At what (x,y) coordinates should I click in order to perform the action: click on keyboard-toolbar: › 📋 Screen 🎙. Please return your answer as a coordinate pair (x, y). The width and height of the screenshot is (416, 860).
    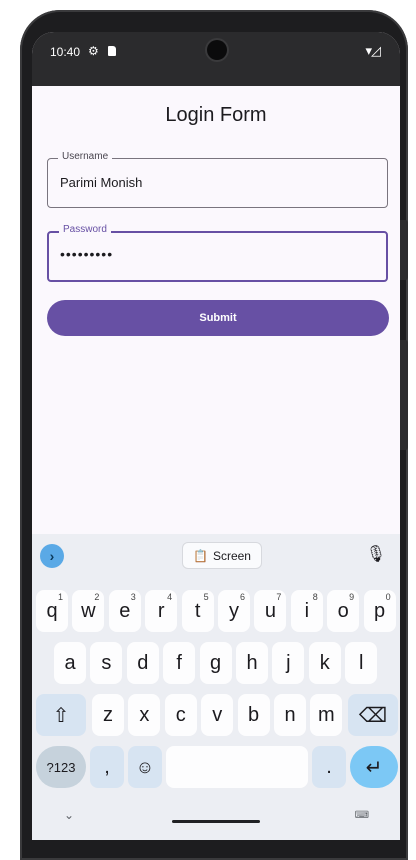
    Looking at the image, I should click on (216, 555).